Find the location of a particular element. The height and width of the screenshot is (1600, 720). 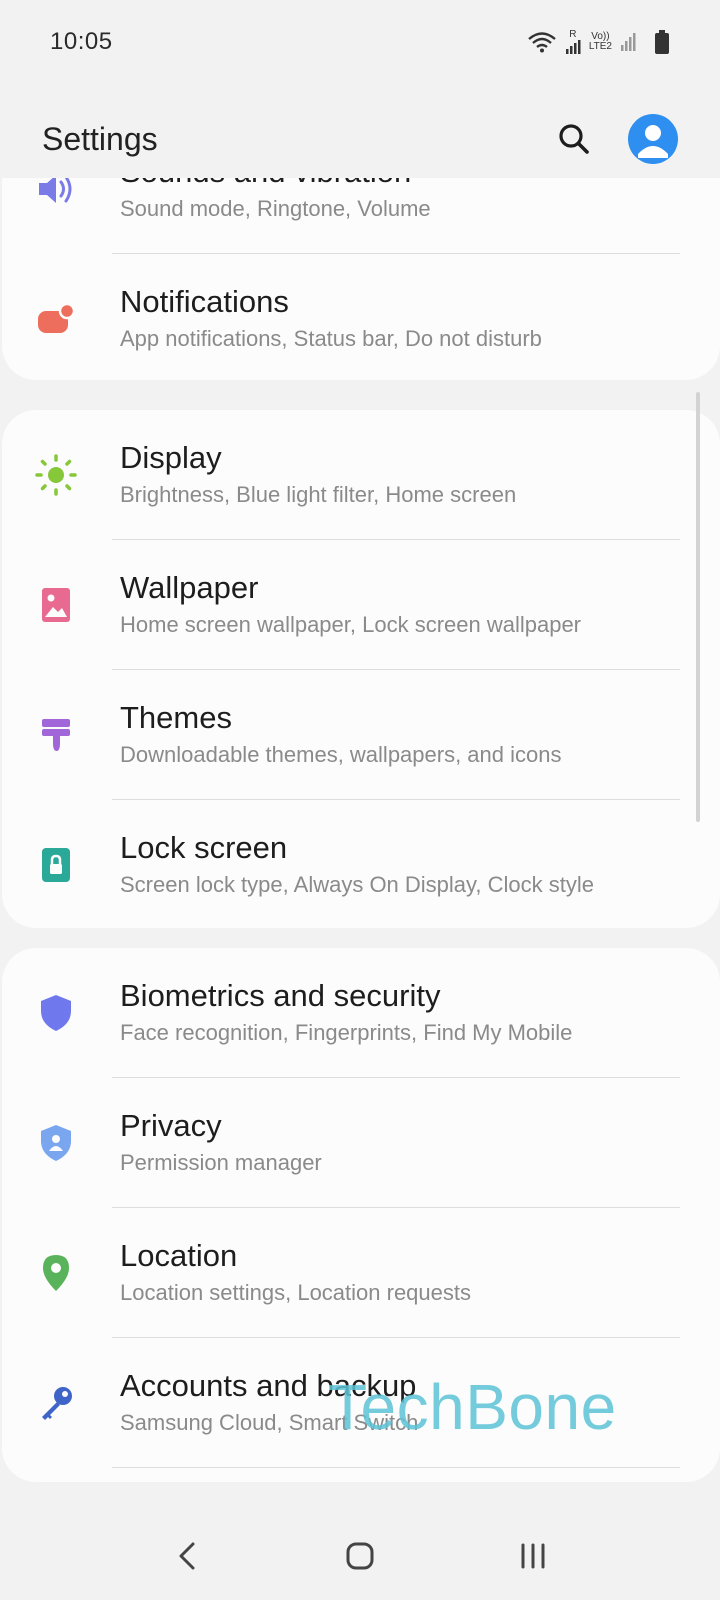

signal-bars-icon is located at coordinates (573, 47).